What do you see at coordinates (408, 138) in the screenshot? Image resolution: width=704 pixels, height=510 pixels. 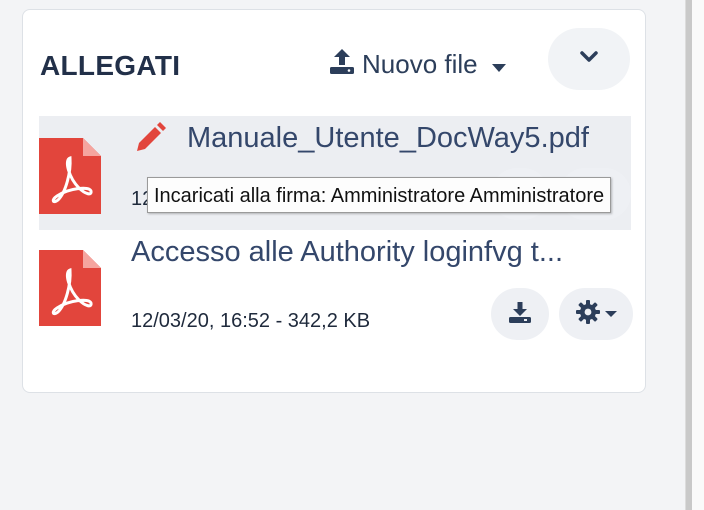 I see `file-name-link: Manuale_Utente_DocWay5.pdf` at bounding box center [408, 138].